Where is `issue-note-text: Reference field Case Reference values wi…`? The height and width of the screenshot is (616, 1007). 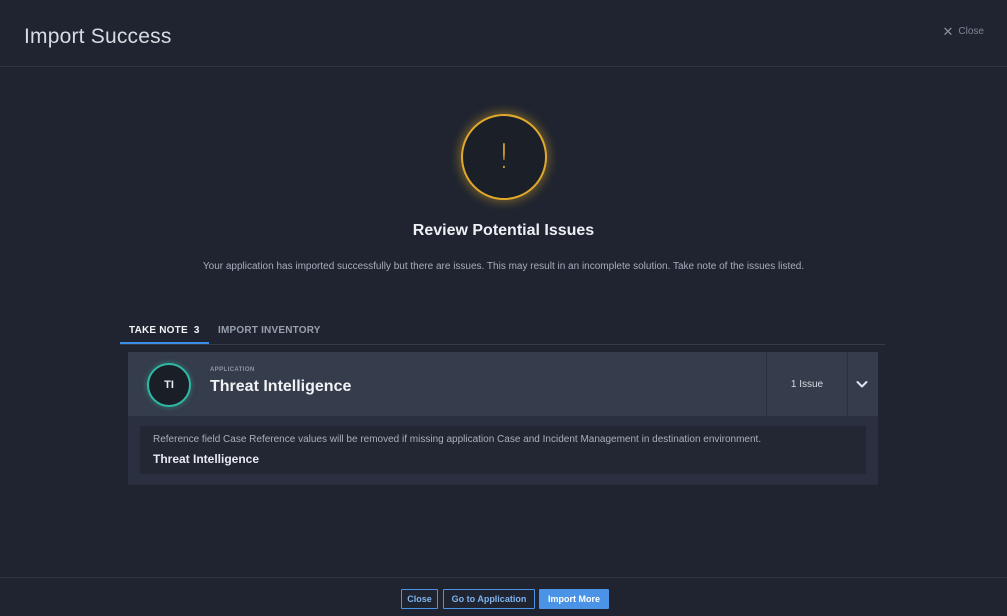 issue-note-text: Reference field Case Reference values wi… is located at coordinates (457, 439).